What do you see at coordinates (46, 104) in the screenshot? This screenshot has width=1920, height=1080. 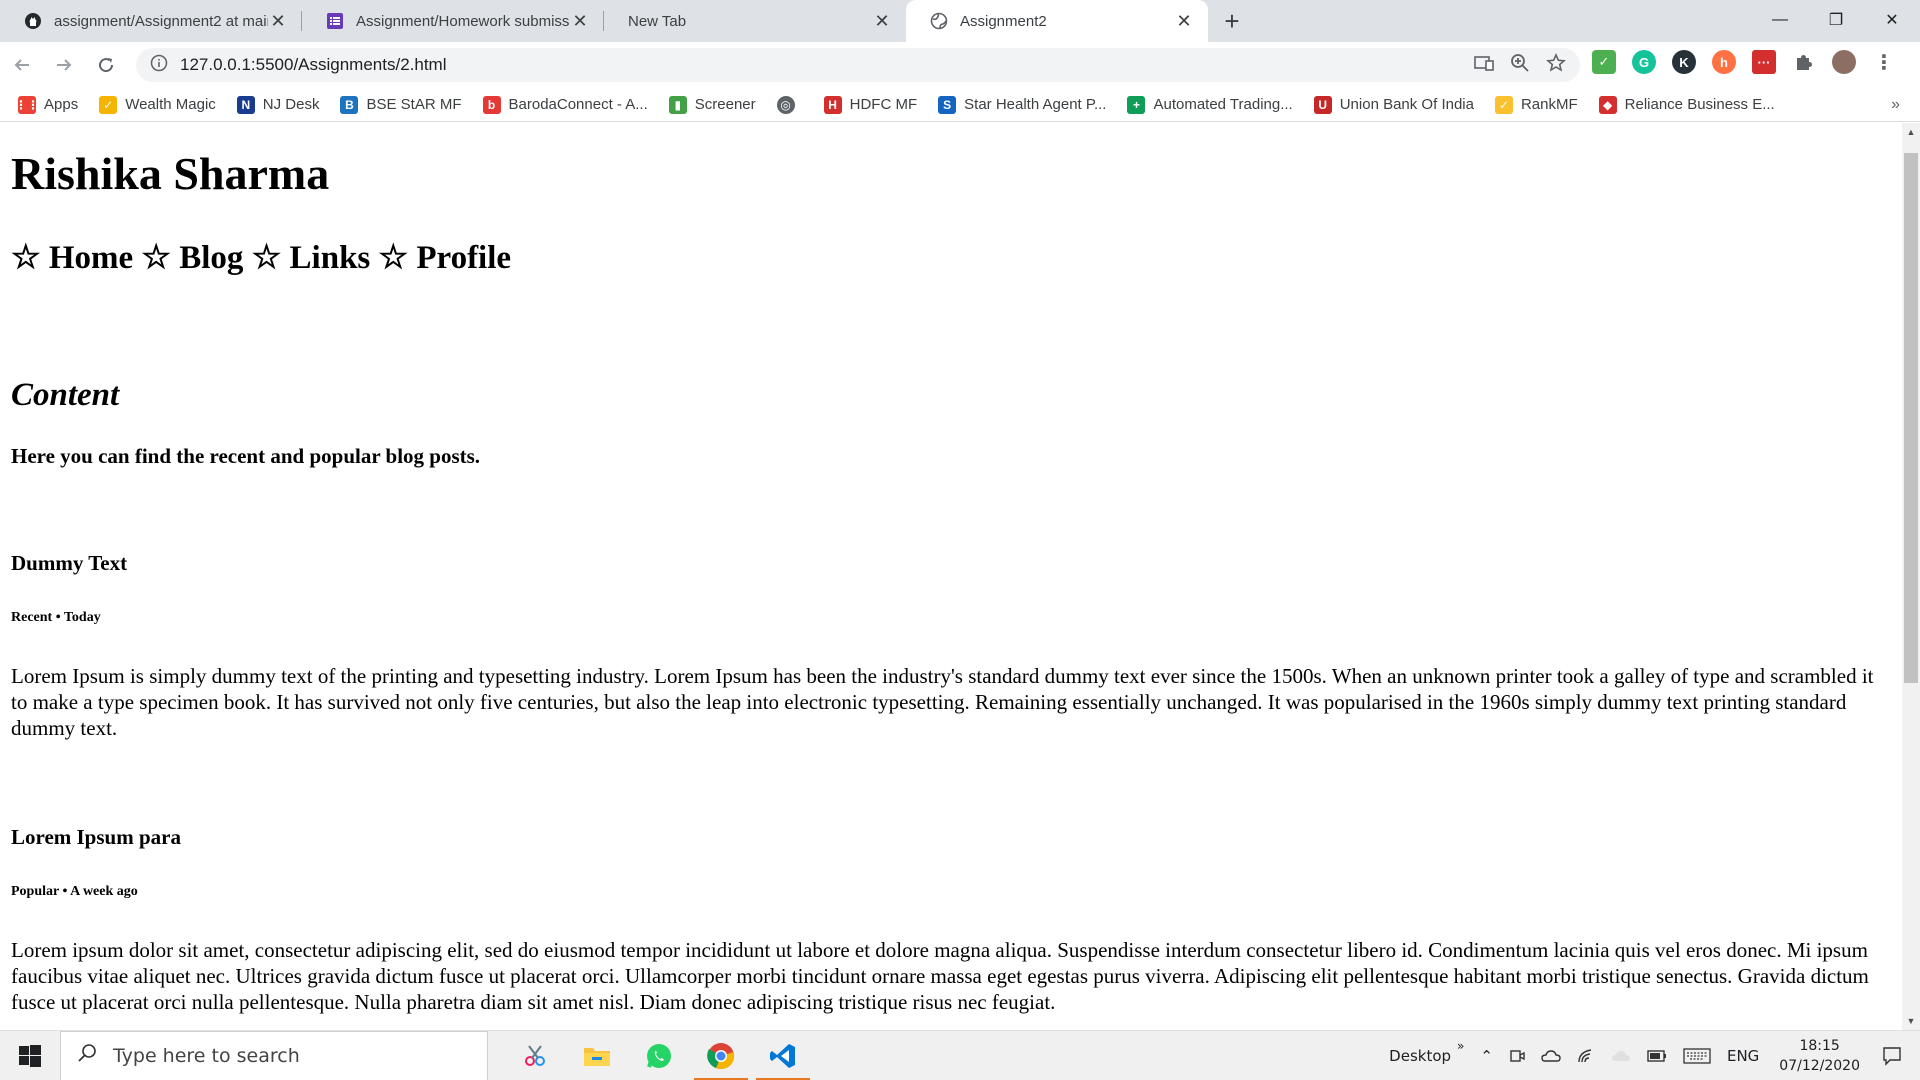 I see `bookmark-item: ⋮⋮ Apps` at bounding box center [46, 104].